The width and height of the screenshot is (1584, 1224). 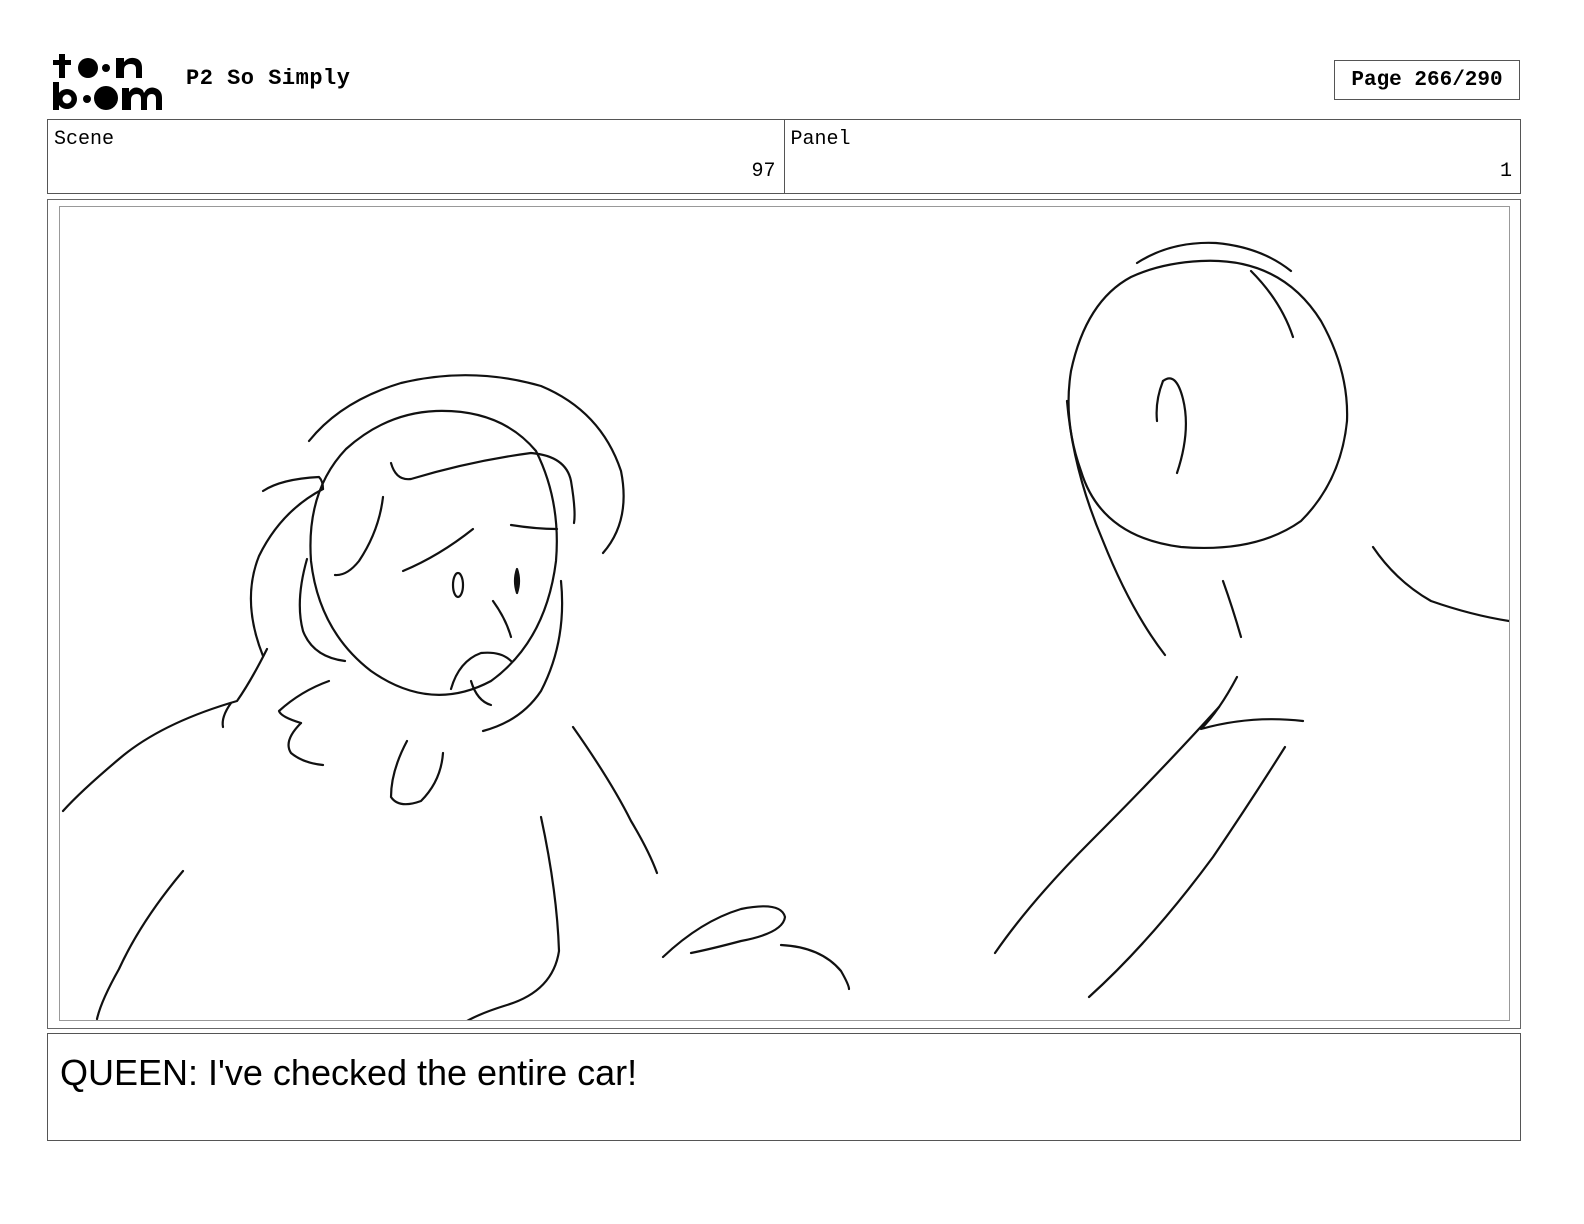 I want to click on scene-cell: Scene 97, so click(x=416, y=156).